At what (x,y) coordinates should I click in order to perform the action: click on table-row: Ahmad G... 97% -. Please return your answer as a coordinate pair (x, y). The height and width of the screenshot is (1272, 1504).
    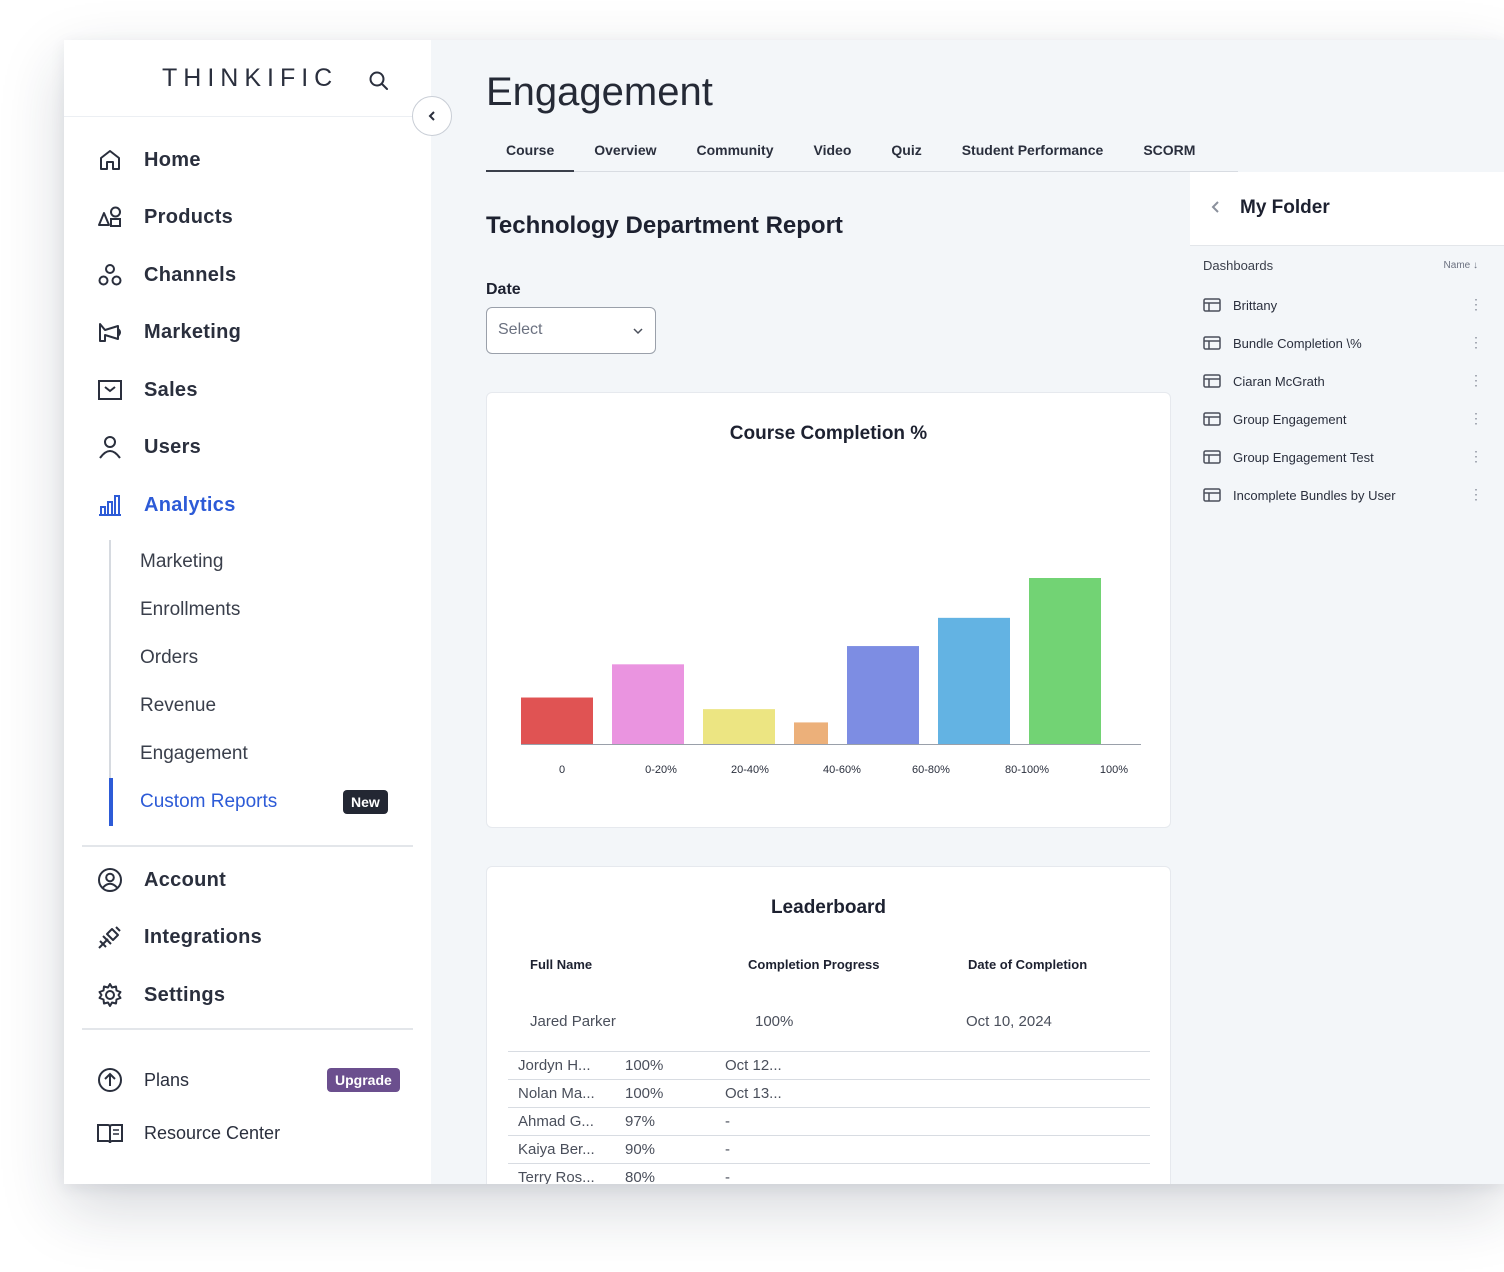
    Looking at the image, I should click on (829, 1121).